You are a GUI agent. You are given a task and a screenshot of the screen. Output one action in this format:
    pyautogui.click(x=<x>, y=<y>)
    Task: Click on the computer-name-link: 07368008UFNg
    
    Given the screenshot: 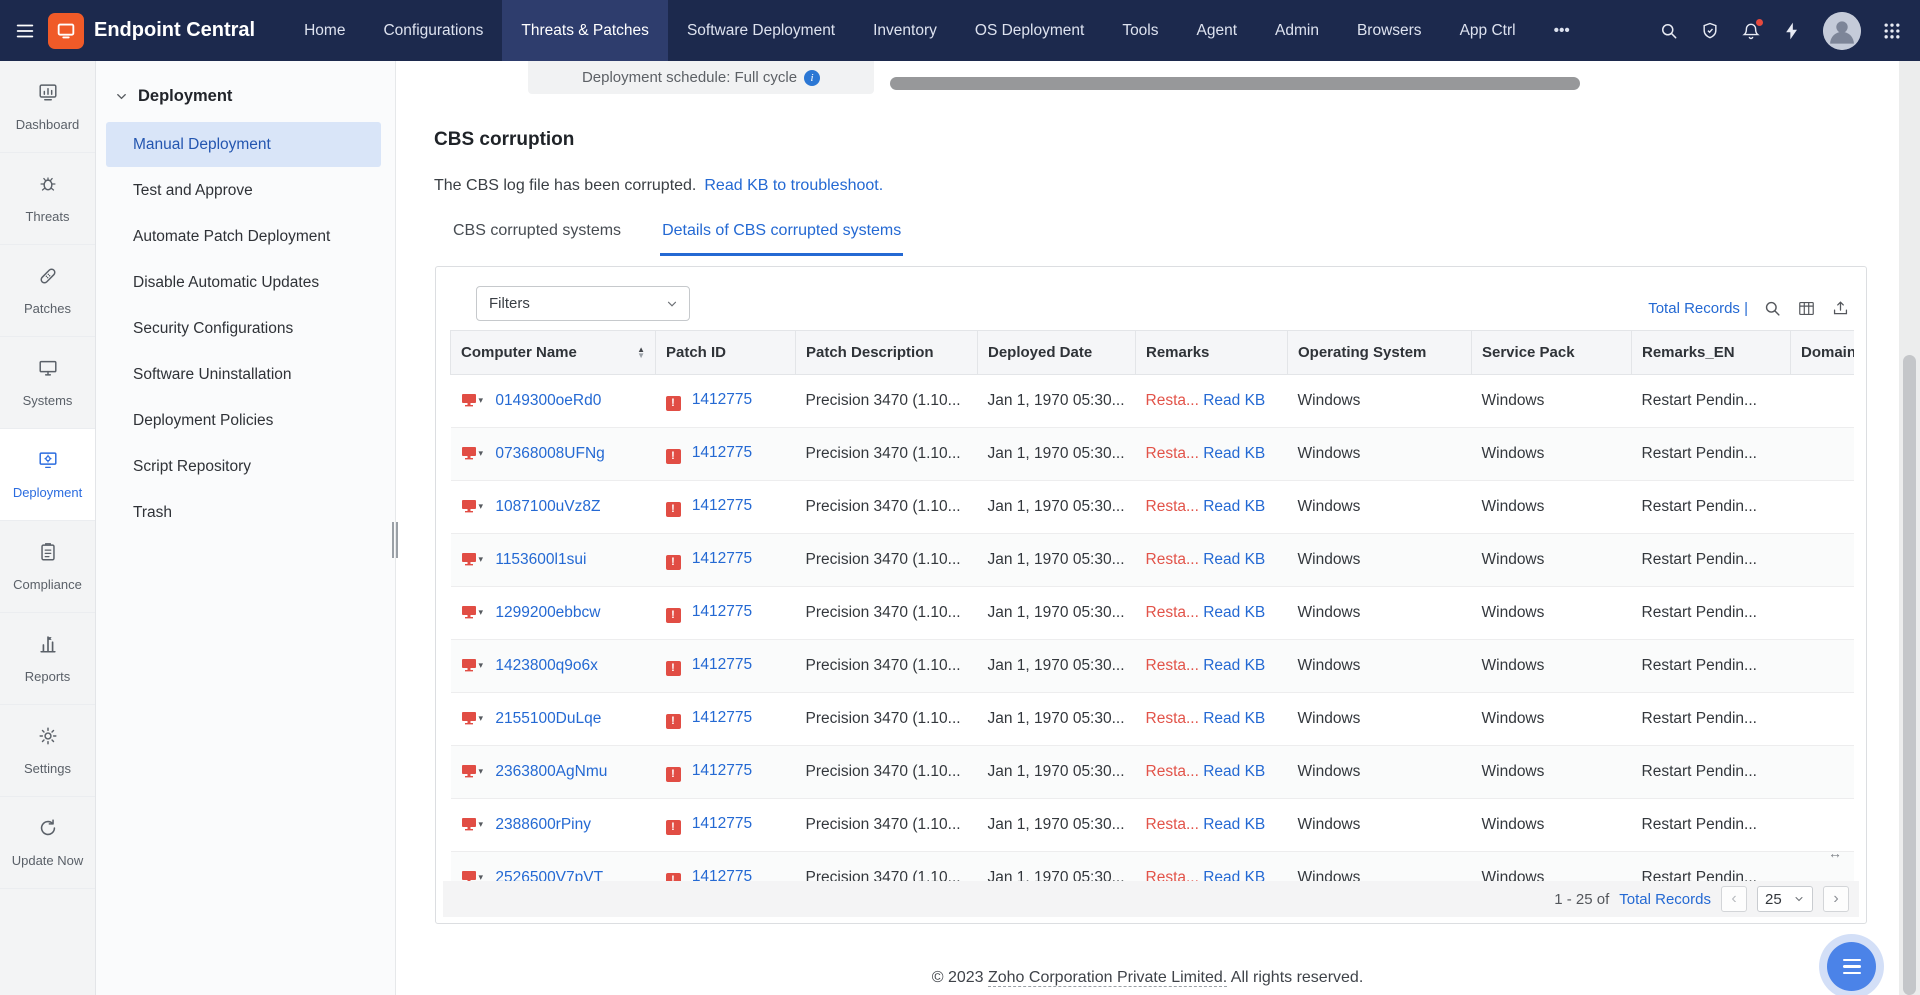 What is the action you would take?
    pyautogui.click(x=549, y=453)
    